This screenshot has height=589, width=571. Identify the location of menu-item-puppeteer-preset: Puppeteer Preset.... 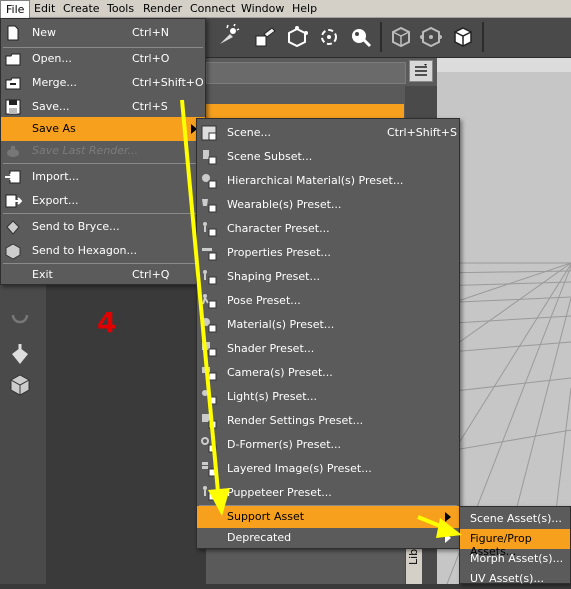
(328, 493).